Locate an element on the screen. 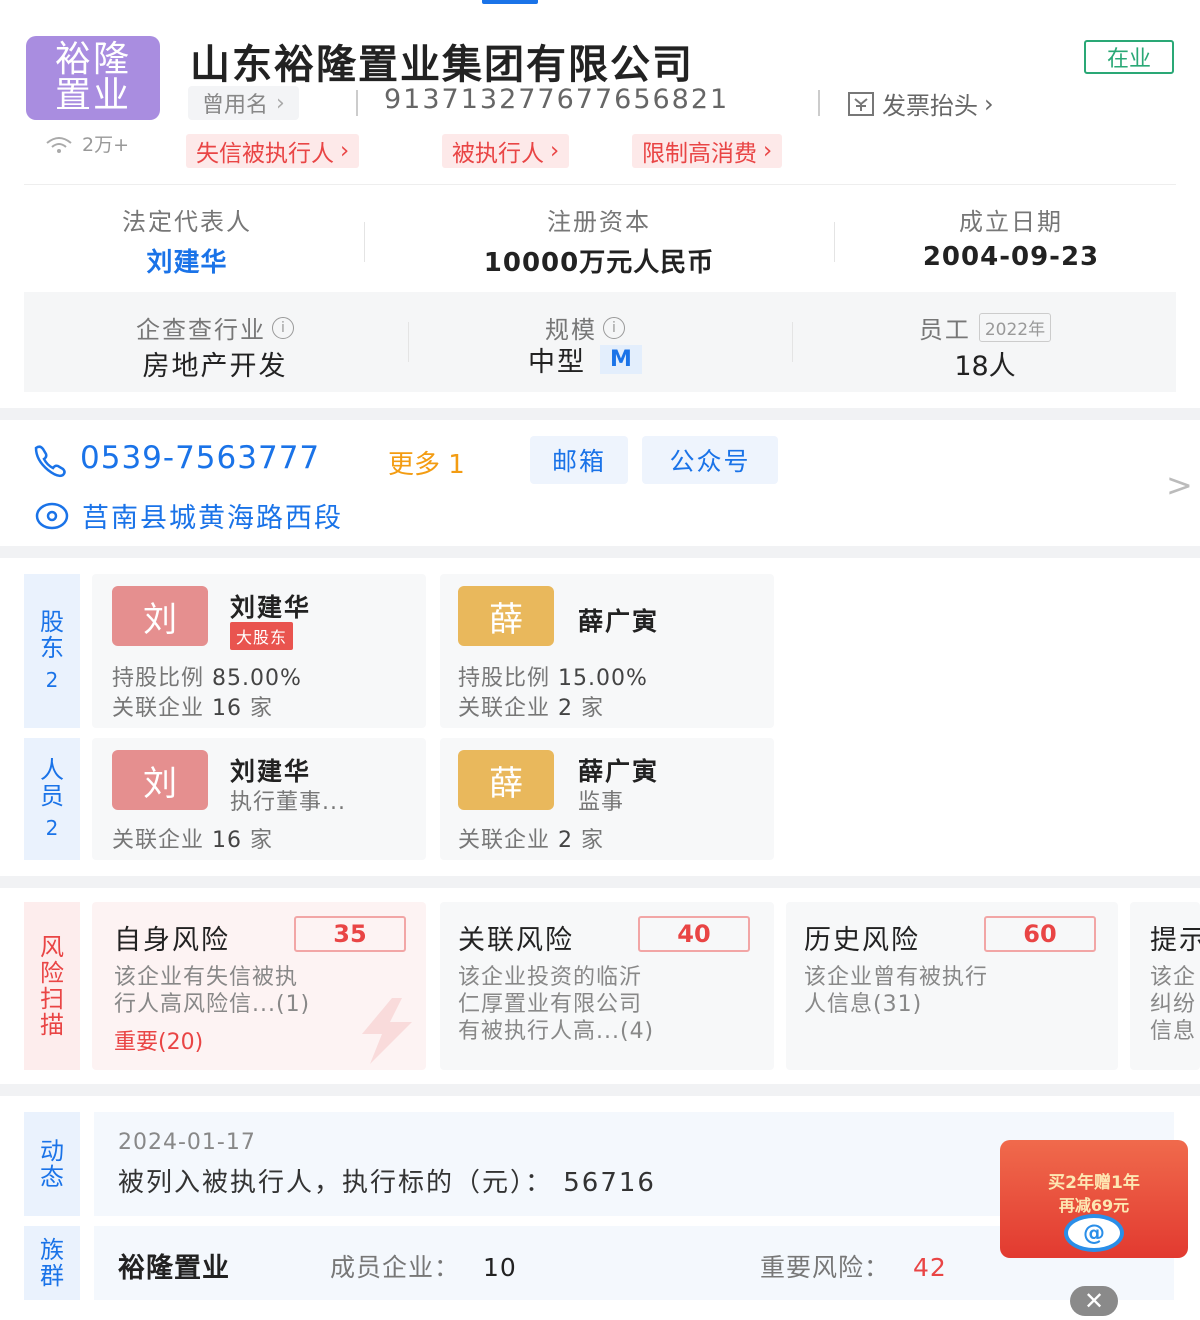  shareholder-name: 刘建华 is located at coordinates (270, 606).